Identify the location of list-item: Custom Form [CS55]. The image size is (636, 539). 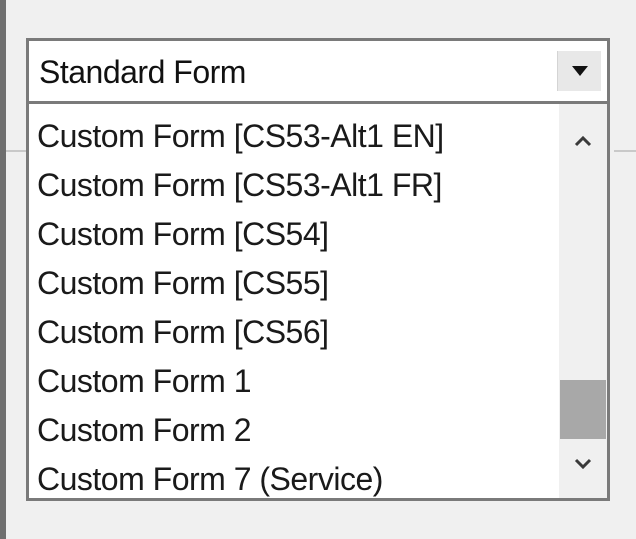
(297, 283).